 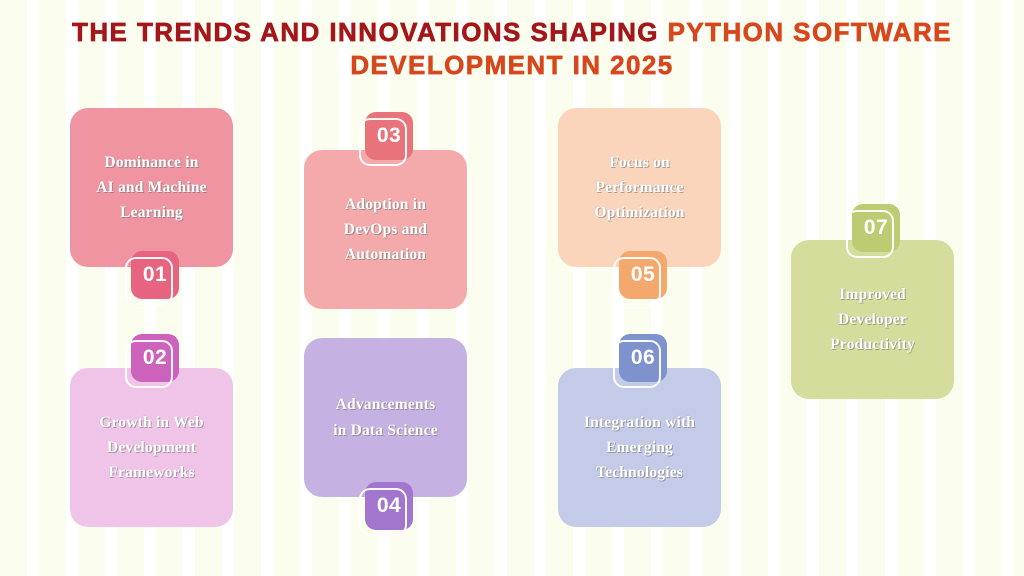 I want to click on trend-card-05-badge: 05, so click(x=640, y=278).